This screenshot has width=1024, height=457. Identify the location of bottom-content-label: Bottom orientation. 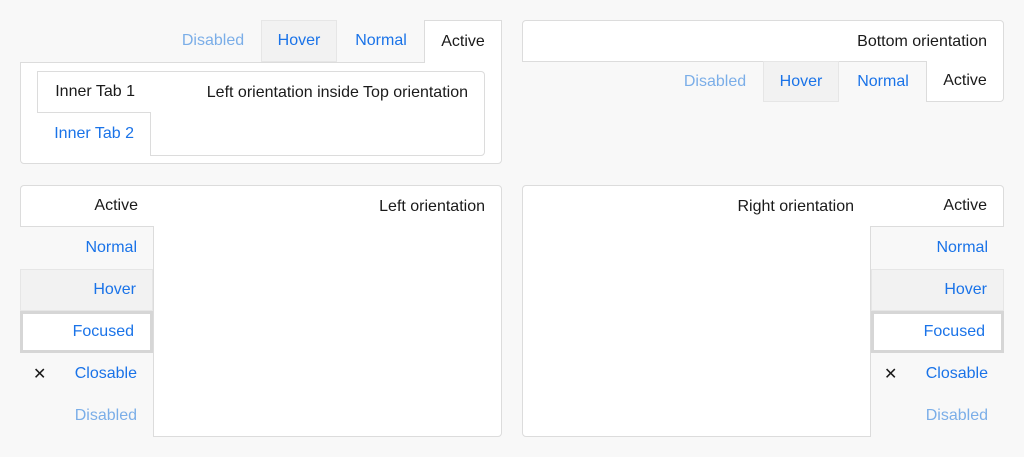
(922, 41).